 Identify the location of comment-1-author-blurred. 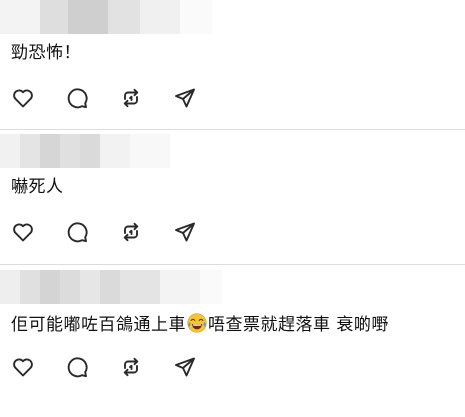
(106, 17).